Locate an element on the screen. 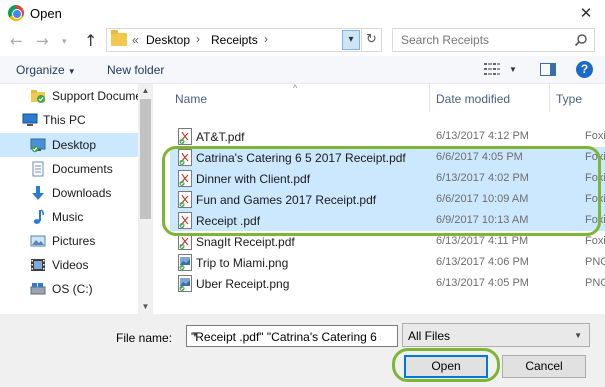 The height and width of the screenshot is (387, 605). navigation-bar: ← → ▾ ↑ « Desktop › Receipts › ▾ ↻ is located at coordinates (302, 41).